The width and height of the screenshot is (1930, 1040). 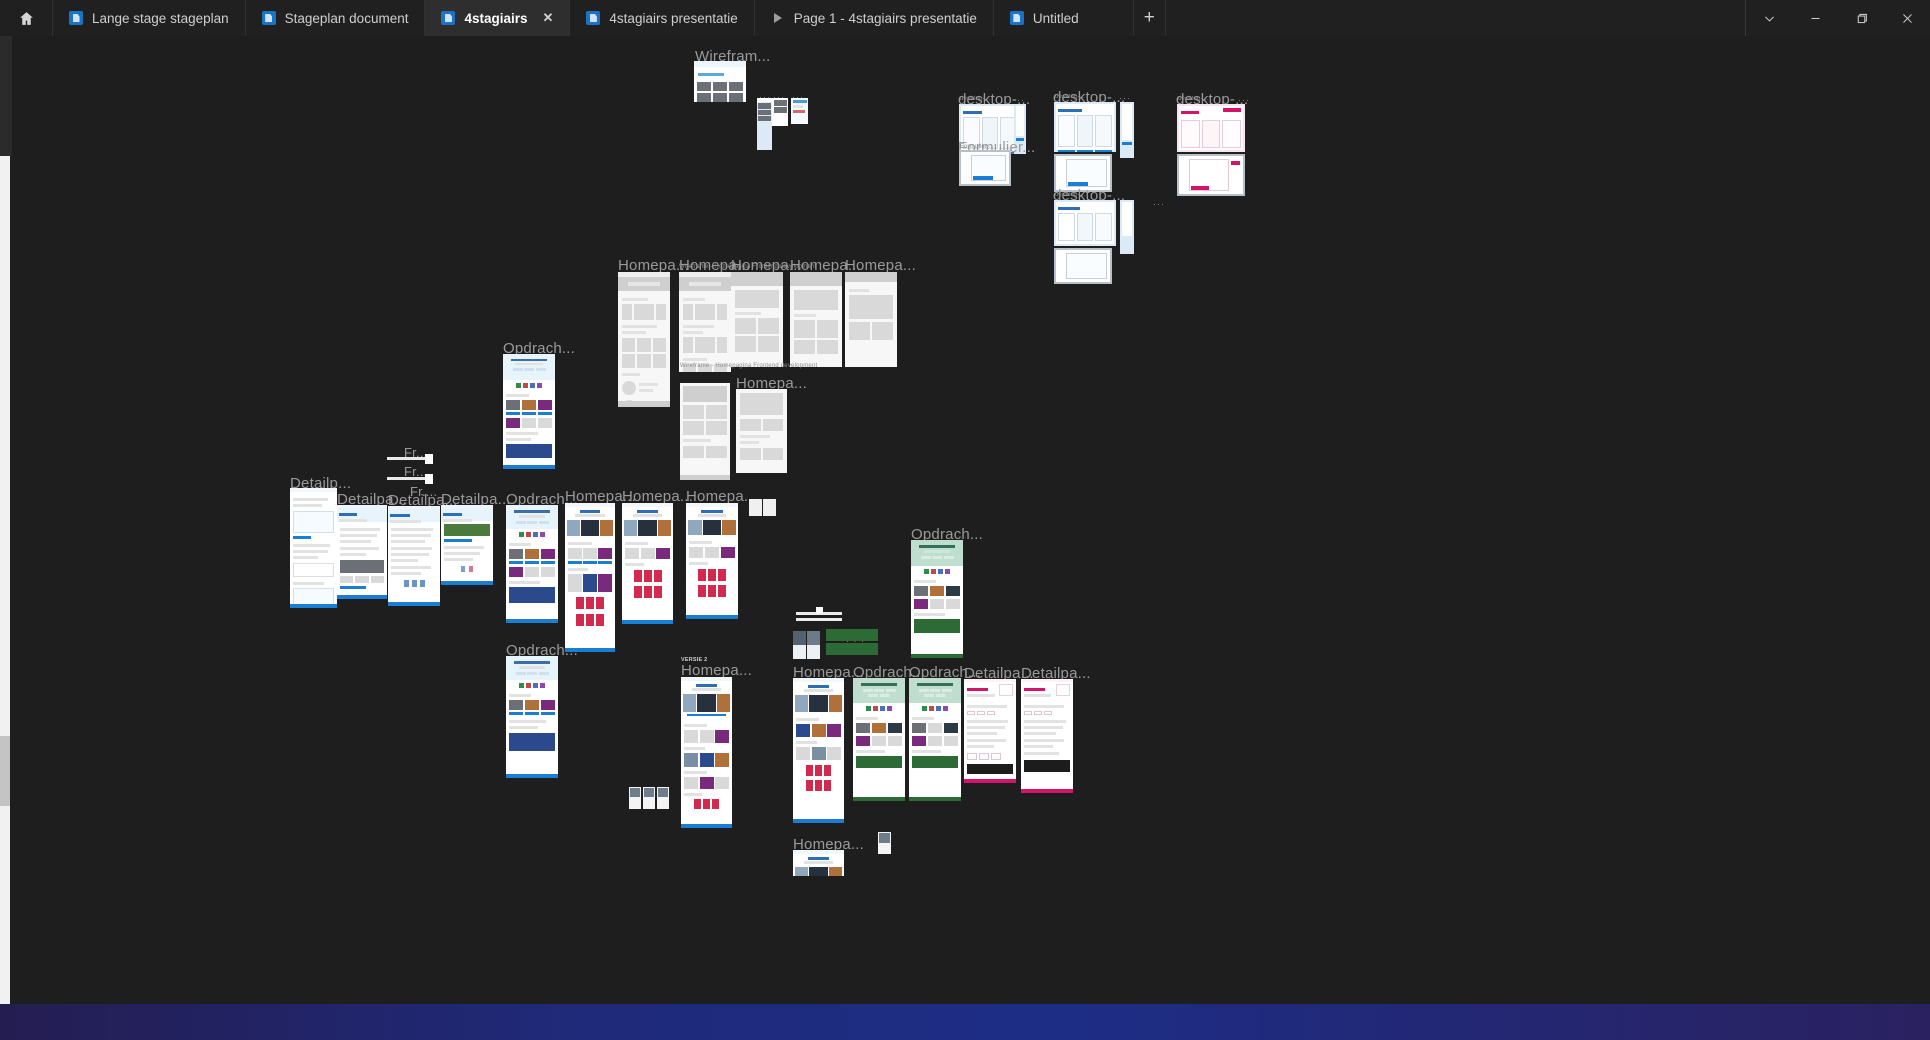 What do you see at coordinates (1085, 127) in the screenshot?
I see `frame-desktop-mid` at bounding box center [1085, 127].